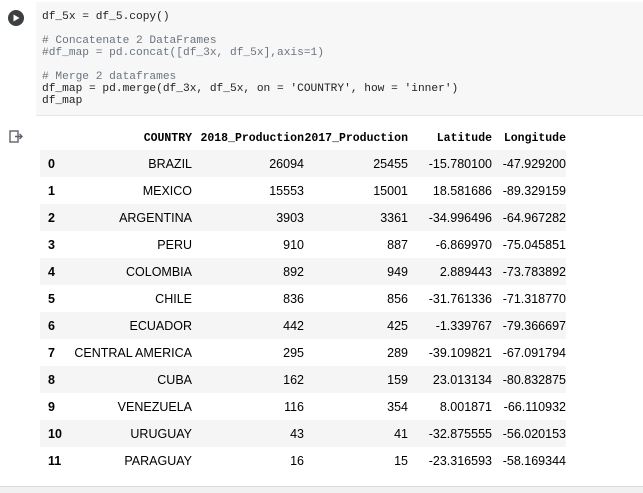  I want to click on table-cell: -56.020153, so click(534, 433).